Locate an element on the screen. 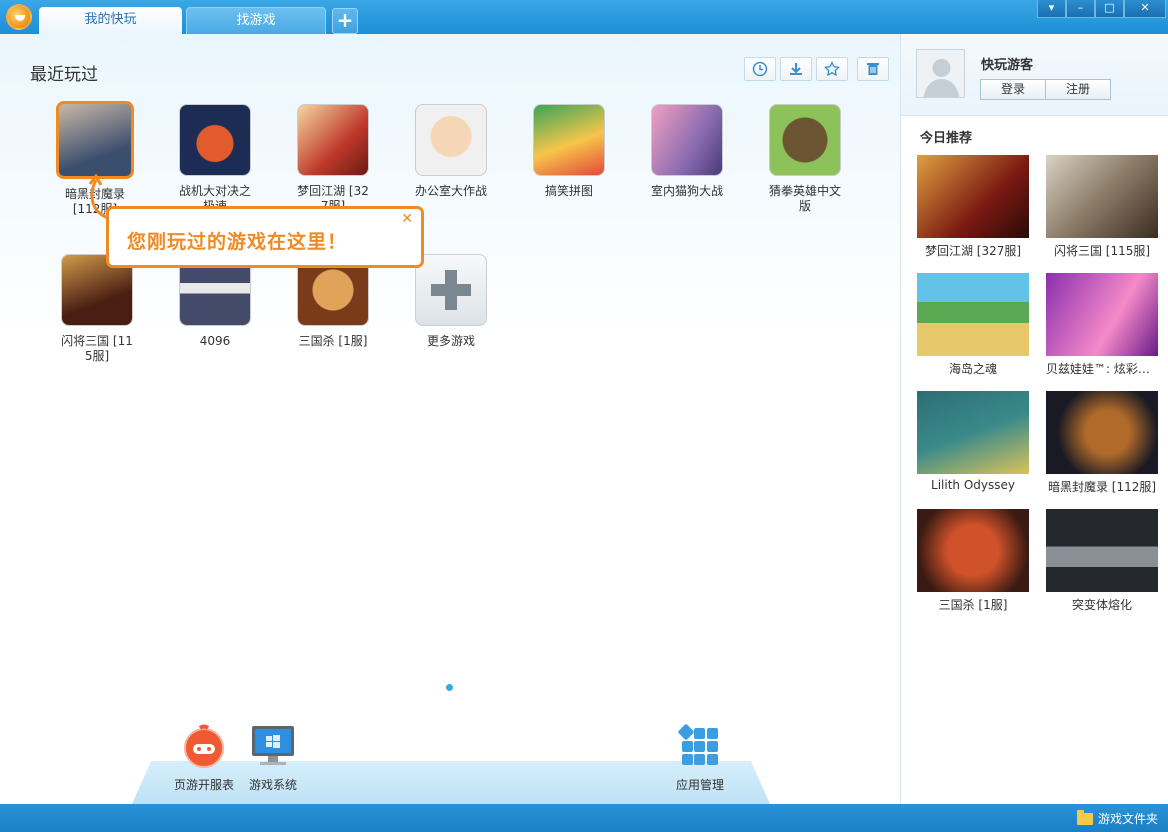  star-icon is located at coordinates (832, 69).